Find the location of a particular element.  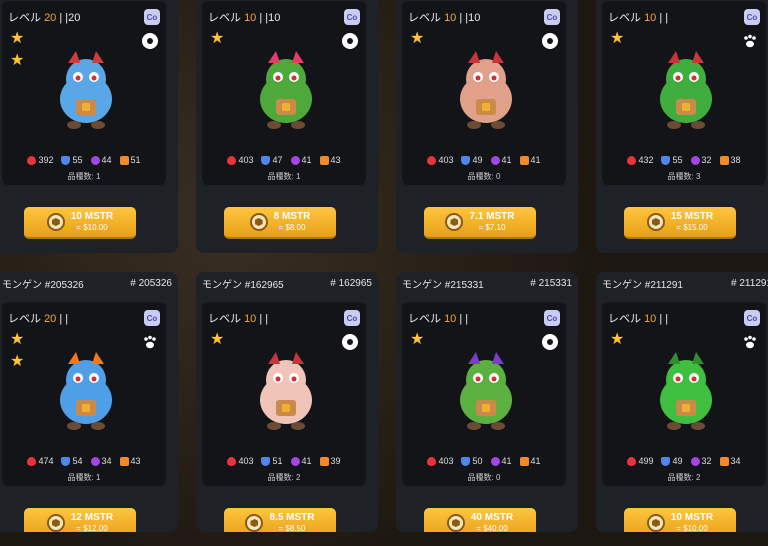

buy-price-button: 8 MSTR = $8.00 is located at coordinates (280, 223).